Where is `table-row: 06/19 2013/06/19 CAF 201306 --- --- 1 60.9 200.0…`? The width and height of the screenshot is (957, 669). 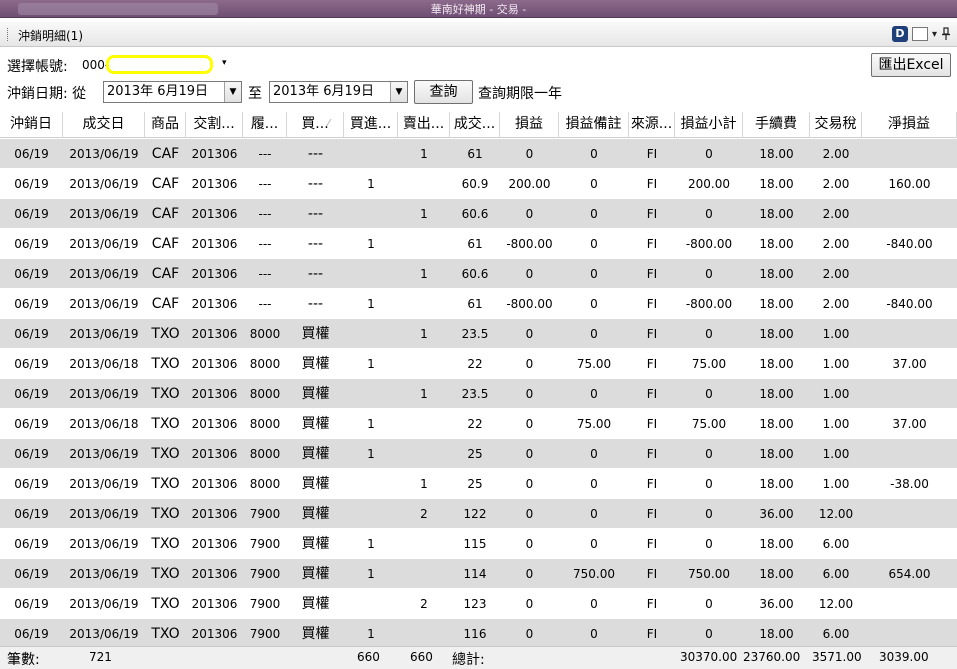
table-row: 06/19 2013/06/19 CAF 201306 --- --- 1 60.9 200.0… is located at coordinates (478, 184).